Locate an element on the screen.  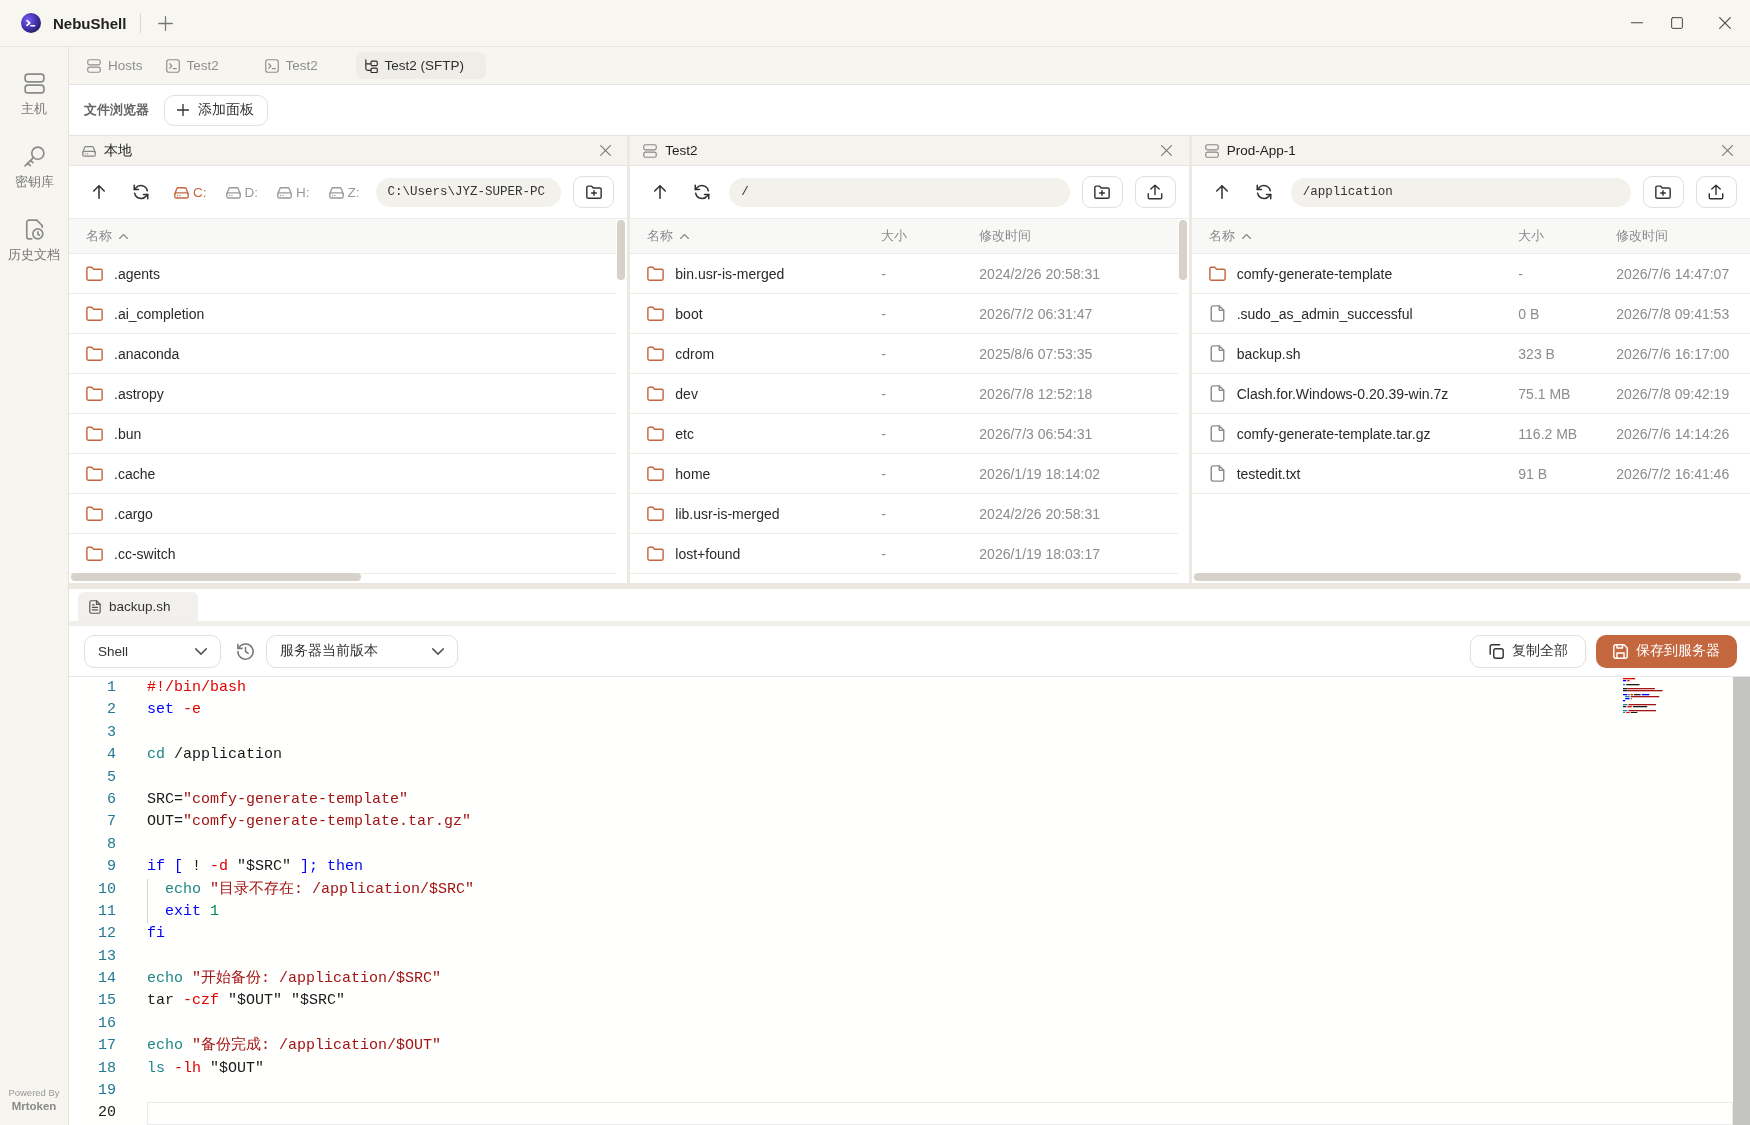
file-row: .cargo is located at coordinates (343, 514).